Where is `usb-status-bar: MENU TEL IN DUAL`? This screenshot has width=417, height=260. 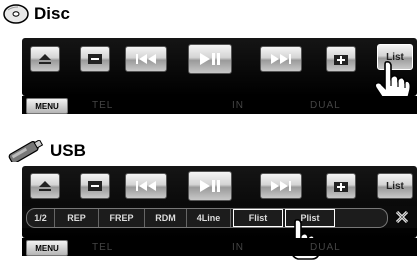
usb-status-bar: MENU TEL IN DUAL is located at coordinates (219, 247).